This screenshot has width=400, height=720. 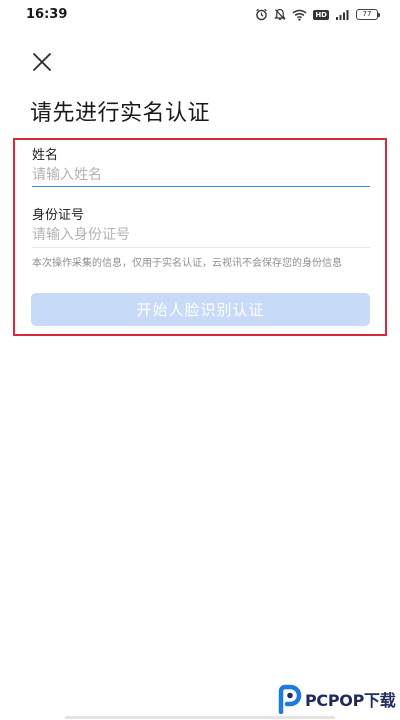 I want to click on battery-level: 77, so click(x=367, y=14).